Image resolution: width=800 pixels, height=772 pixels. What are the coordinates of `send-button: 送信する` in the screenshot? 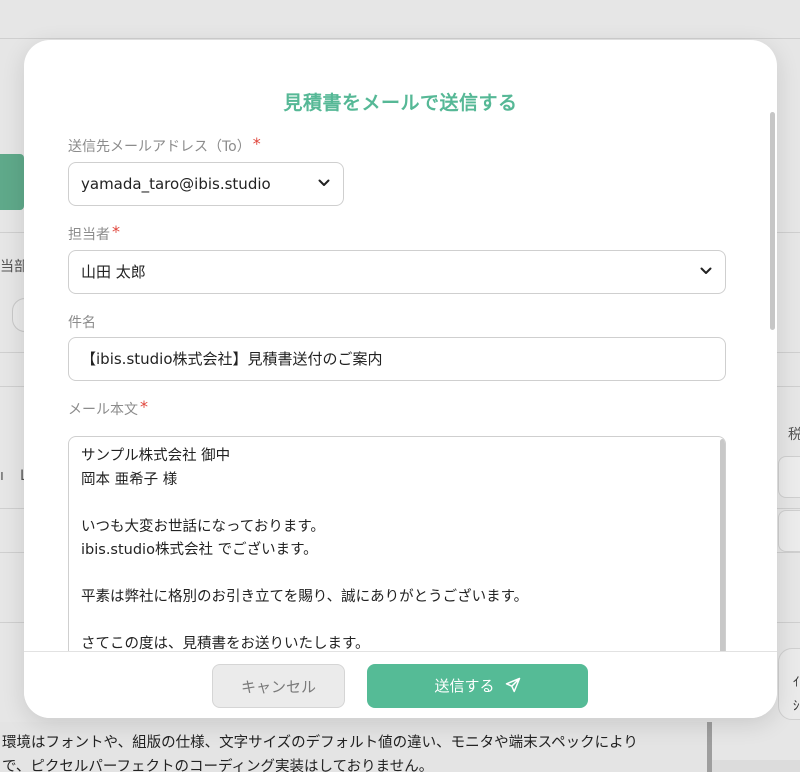 It's located at (477, 686).